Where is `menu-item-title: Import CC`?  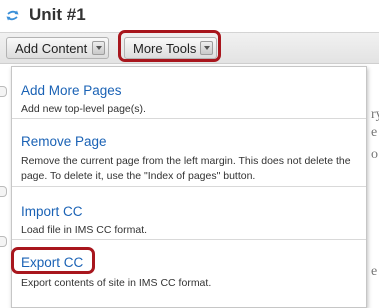
menu-item-title: Import CC is located at coordinates (52, 211).